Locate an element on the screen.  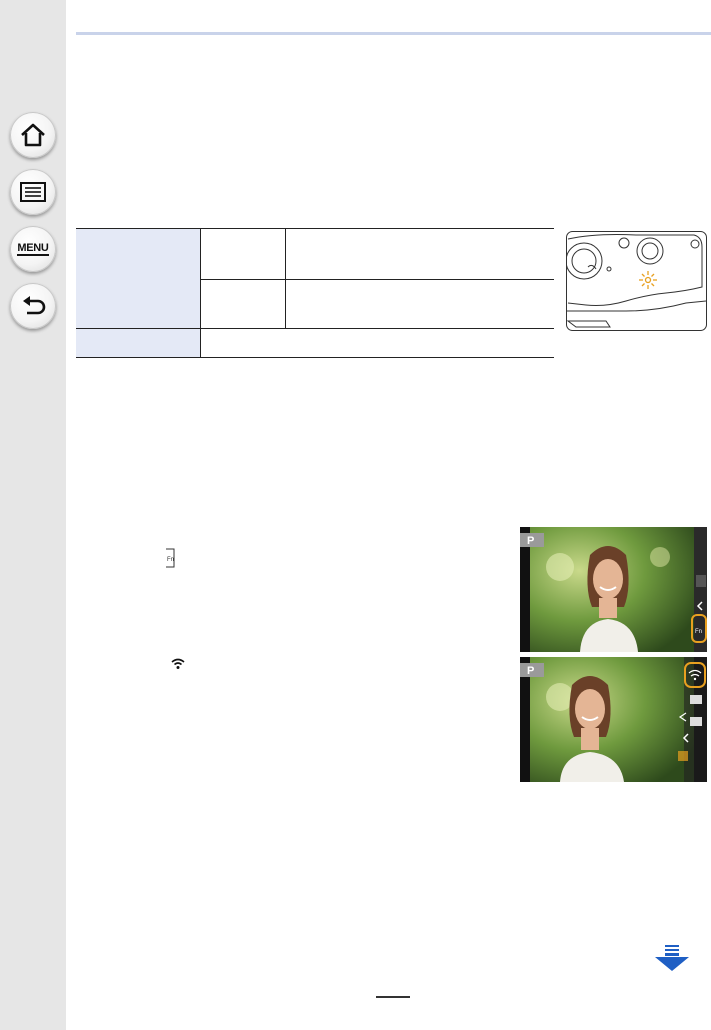
camera-screen-touch-tab: P Fn is located at coordinates (613, 589).